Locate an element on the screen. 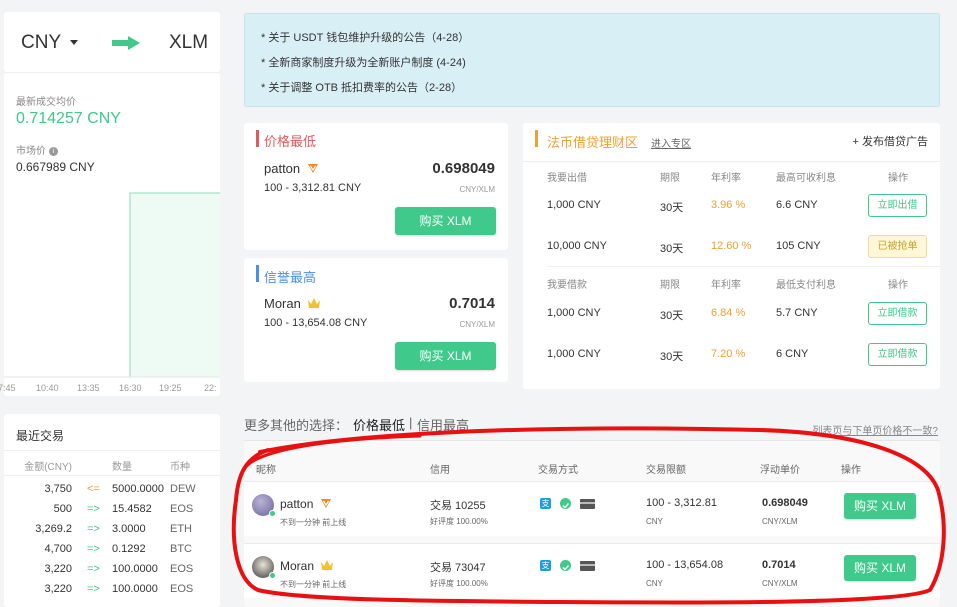 The image size is (957, 607). trade-row: 500 => 15.4582 EOS is located at coordinates (123, 509).